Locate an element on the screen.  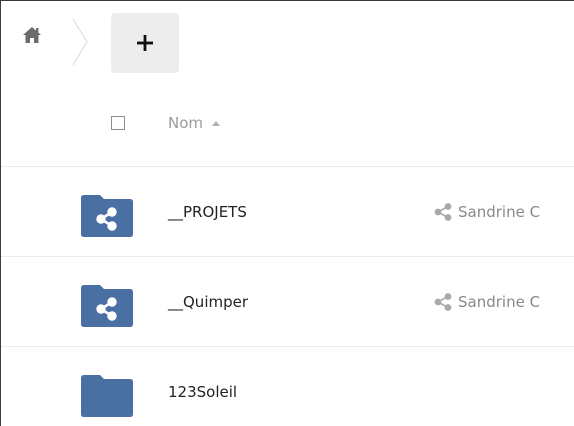
file-name: __PROJETS is located at coordinates (207, 212).